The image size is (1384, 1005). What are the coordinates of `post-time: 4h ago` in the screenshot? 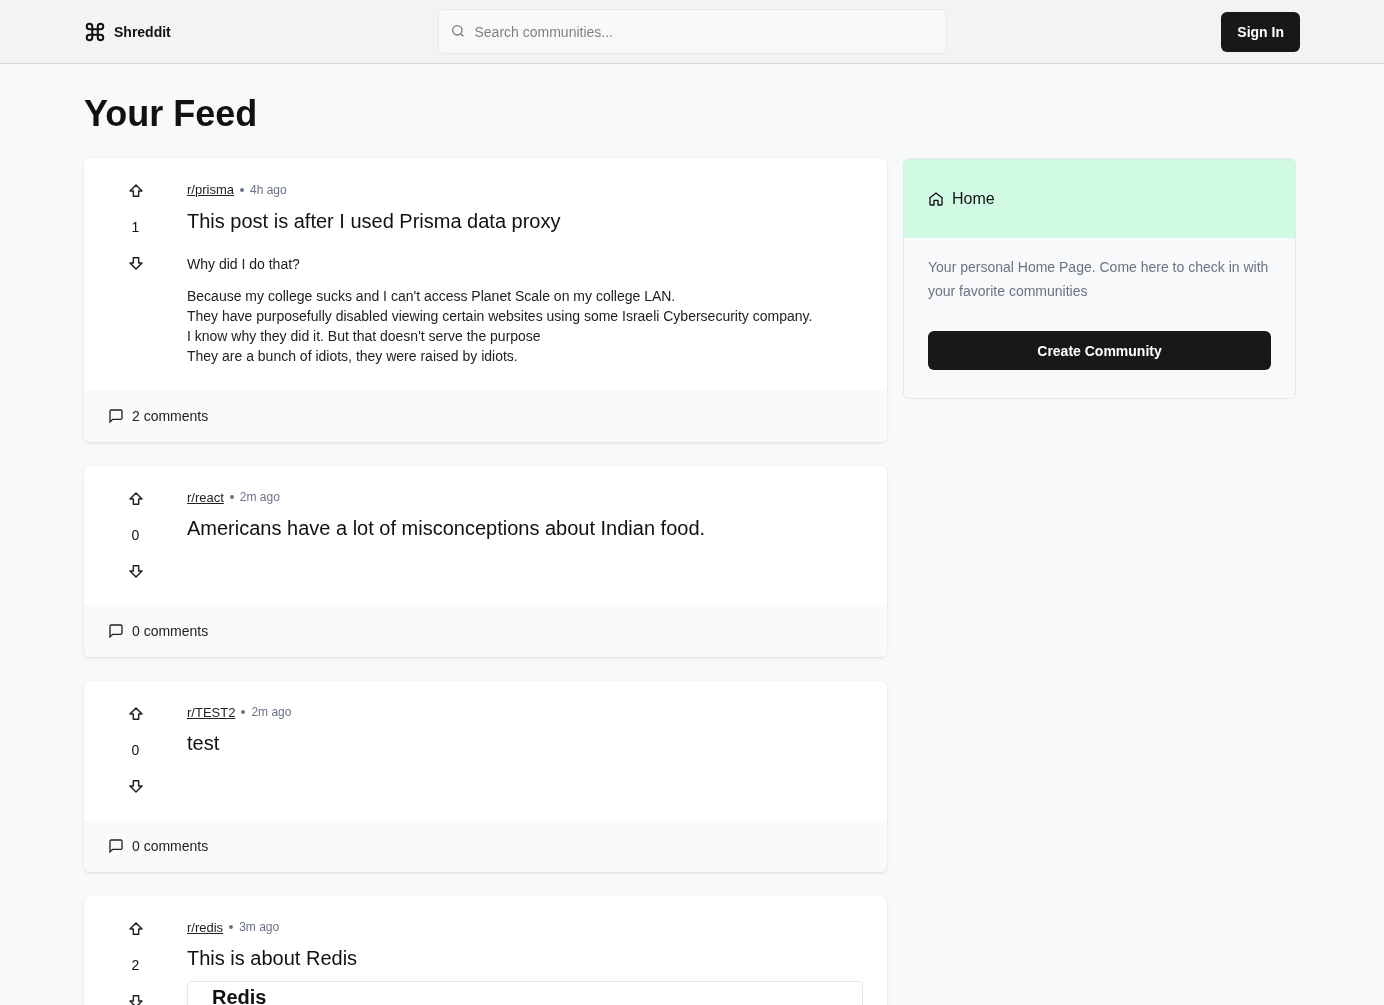 It's located at (268, 189).